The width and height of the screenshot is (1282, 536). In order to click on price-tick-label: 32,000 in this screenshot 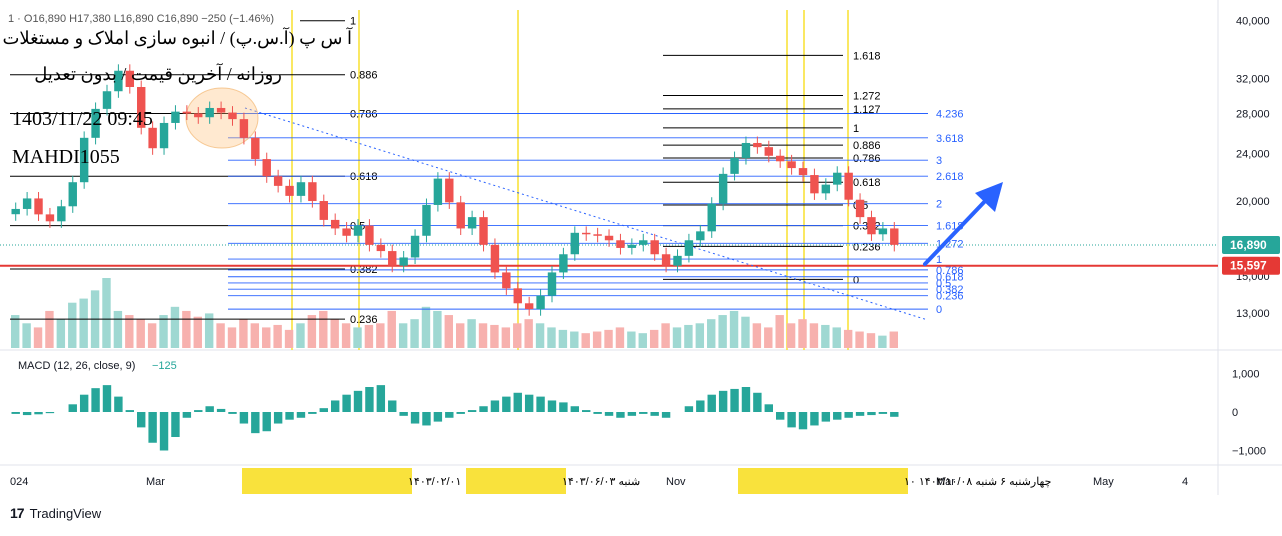, I will do `click(1253, 80)`.